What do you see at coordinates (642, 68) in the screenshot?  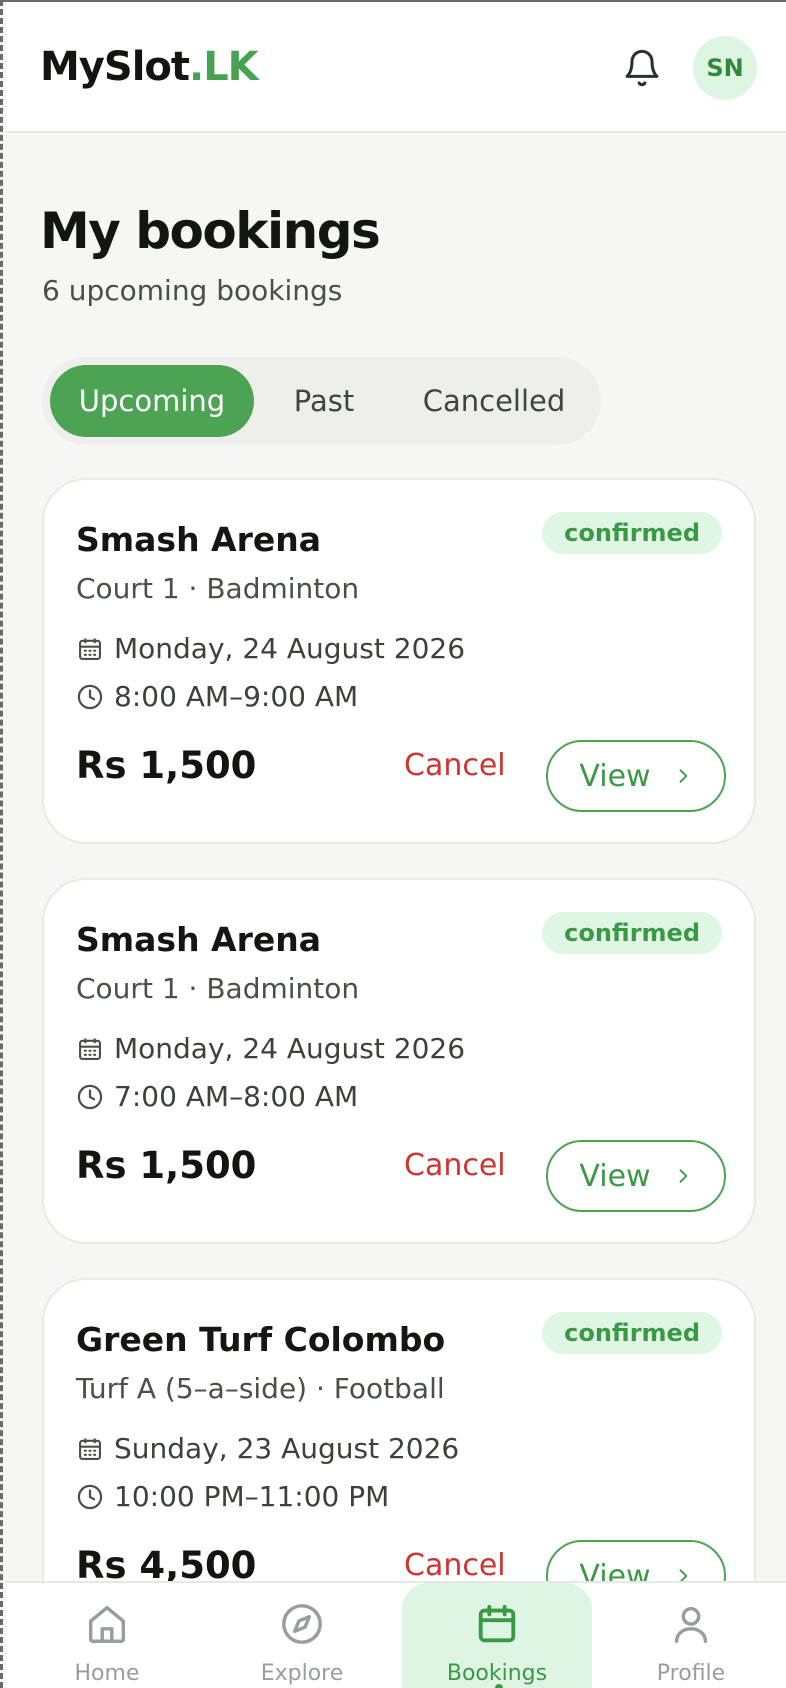 I see `notifications-bell-icon` at bounding box center [642, 68].